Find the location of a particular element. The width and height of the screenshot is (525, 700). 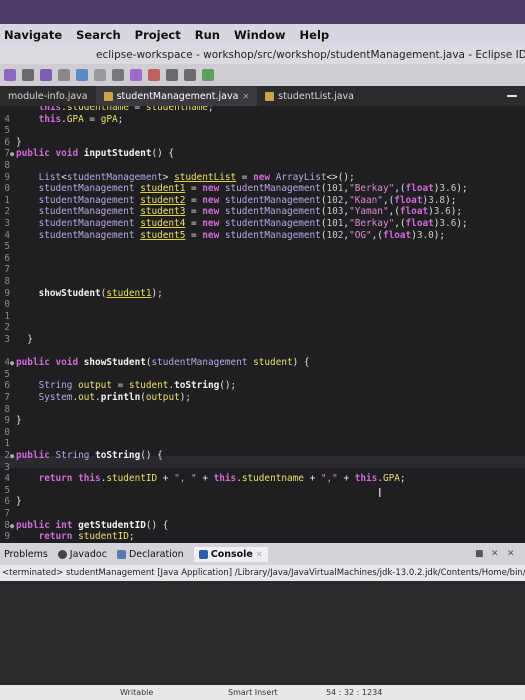

tab-student-management: studentManagement.java ✕ is located at coordinates (176, 96).